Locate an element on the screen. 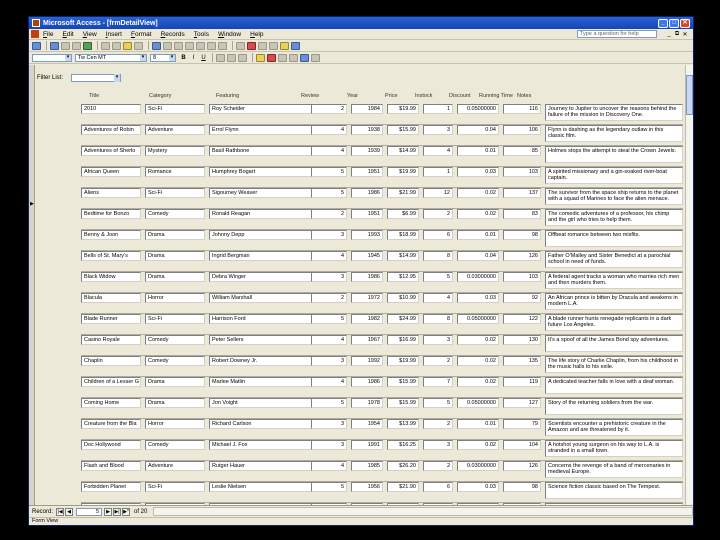 Image resolution: width=720 pixels, height=540 pixels. price-field: $6.99 is located at coordinates (403, 214).